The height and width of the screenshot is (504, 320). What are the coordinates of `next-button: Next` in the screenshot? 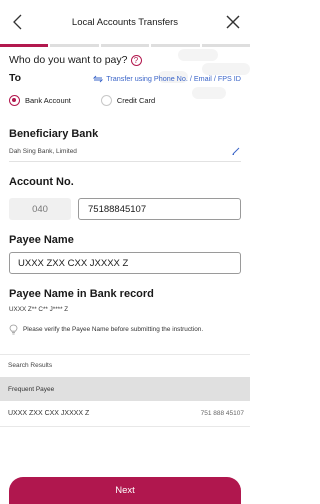 It's located at (125, 490).